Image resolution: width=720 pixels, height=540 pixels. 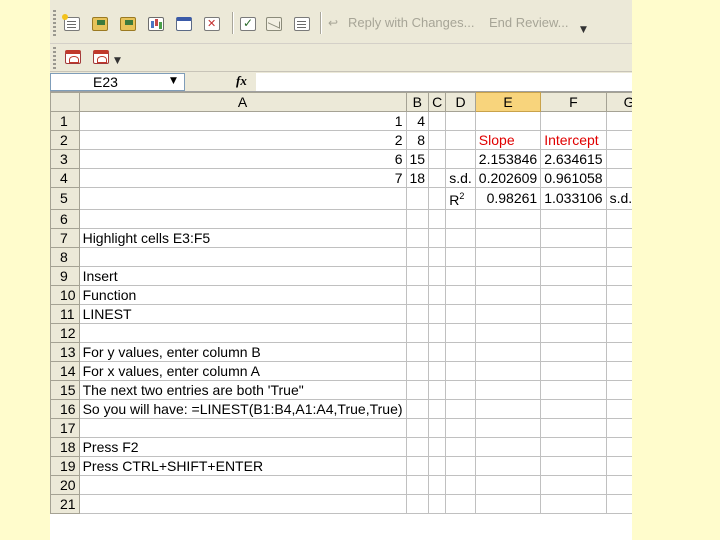 What do you see at coordinates (460, 102) in the screenshot?
I see `column-header-d: D` at bounding box center [460, 102].